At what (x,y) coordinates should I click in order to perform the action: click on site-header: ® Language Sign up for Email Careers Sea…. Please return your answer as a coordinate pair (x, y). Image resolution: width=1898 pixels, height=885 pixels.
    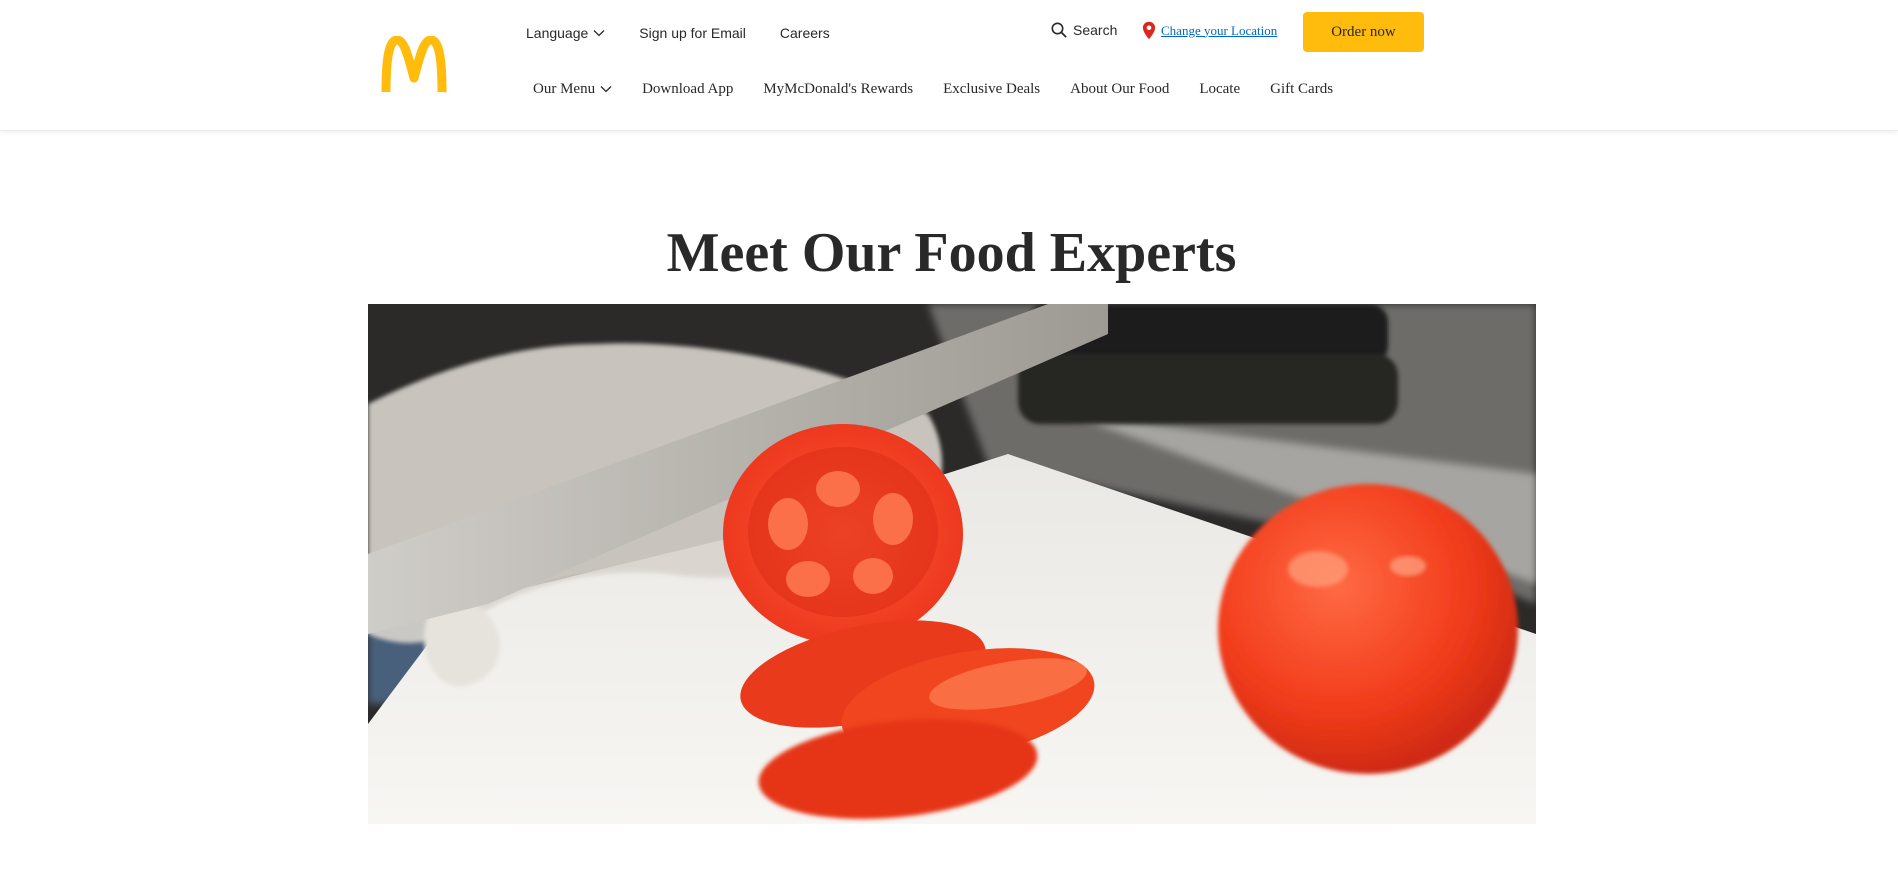
    Looking at the image, I should click on (949, 65).